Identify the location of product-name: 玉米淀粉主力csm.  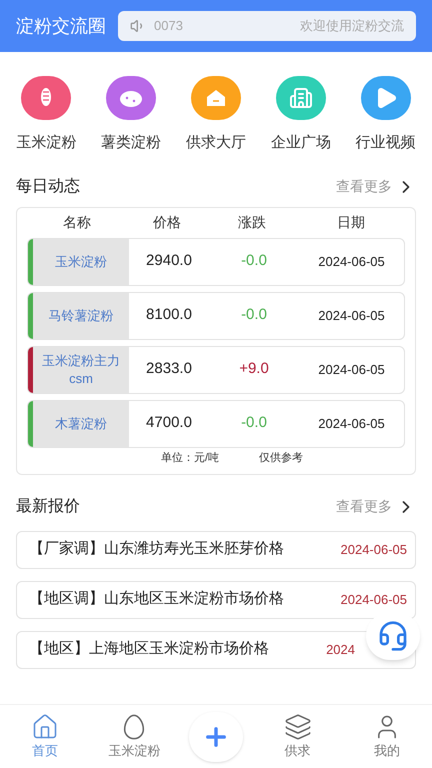
(81, 369).